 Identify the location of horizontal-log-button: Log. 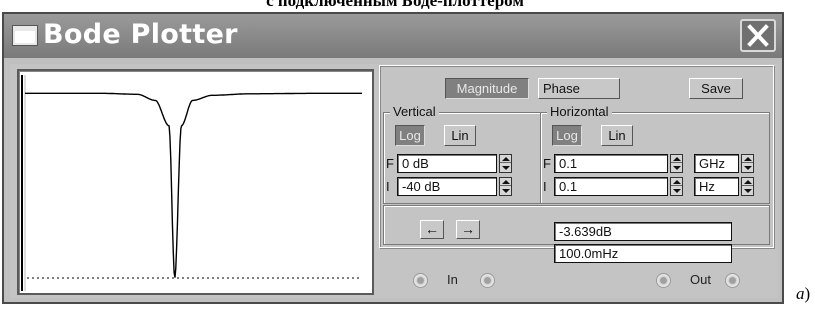
(567, 135).